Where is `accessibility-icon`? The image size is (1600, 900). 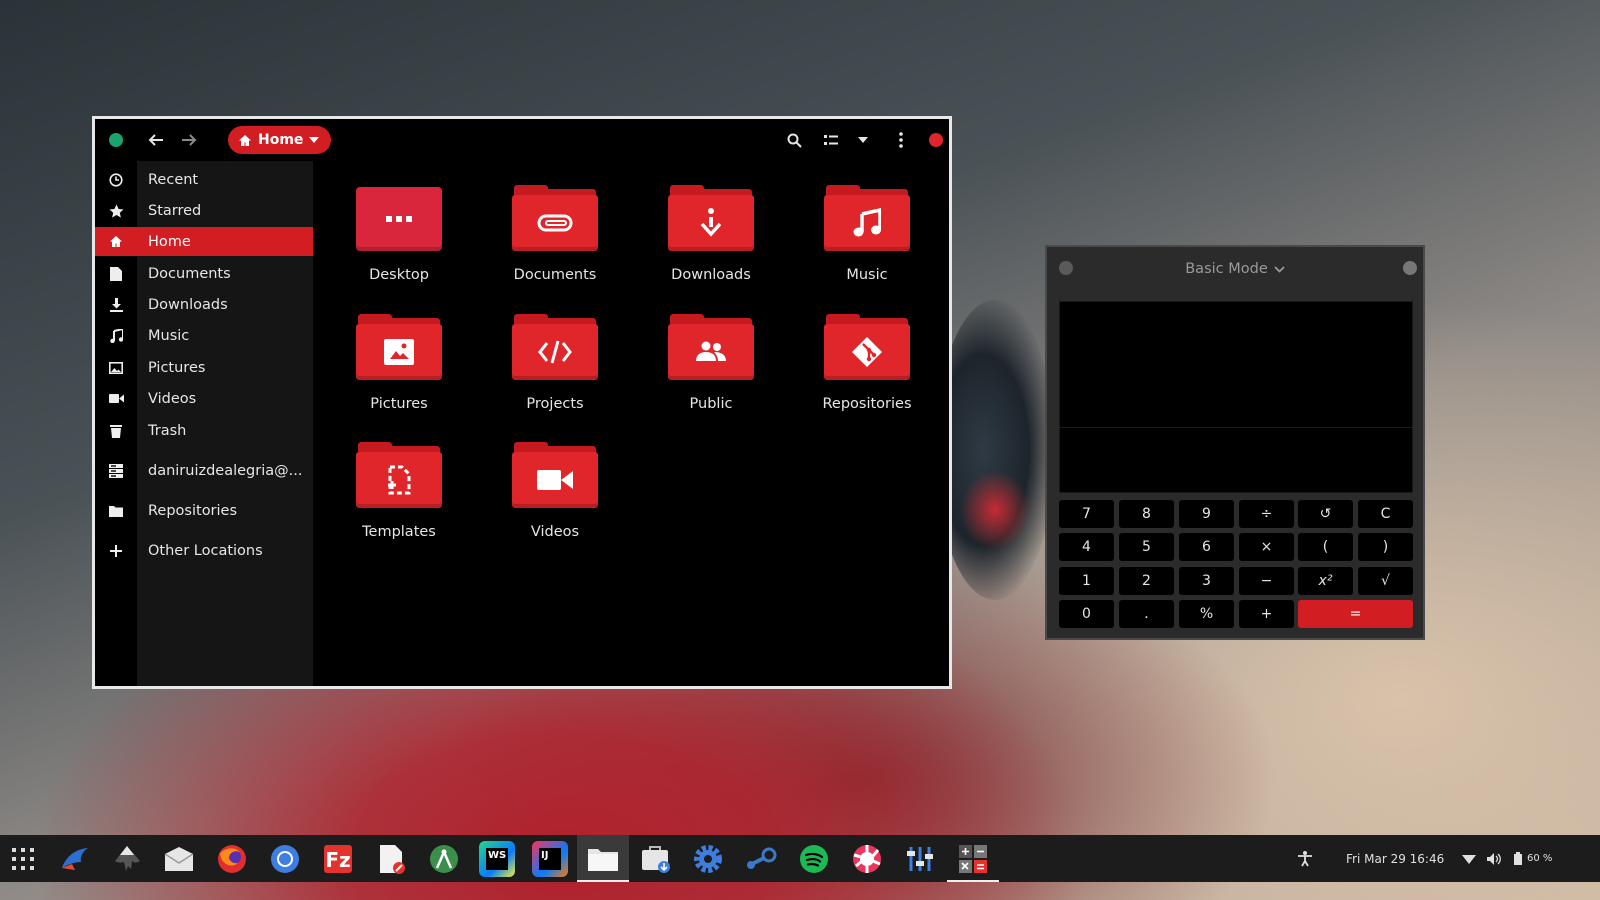
accessibility-icon is located at coordinates (1305, 858).